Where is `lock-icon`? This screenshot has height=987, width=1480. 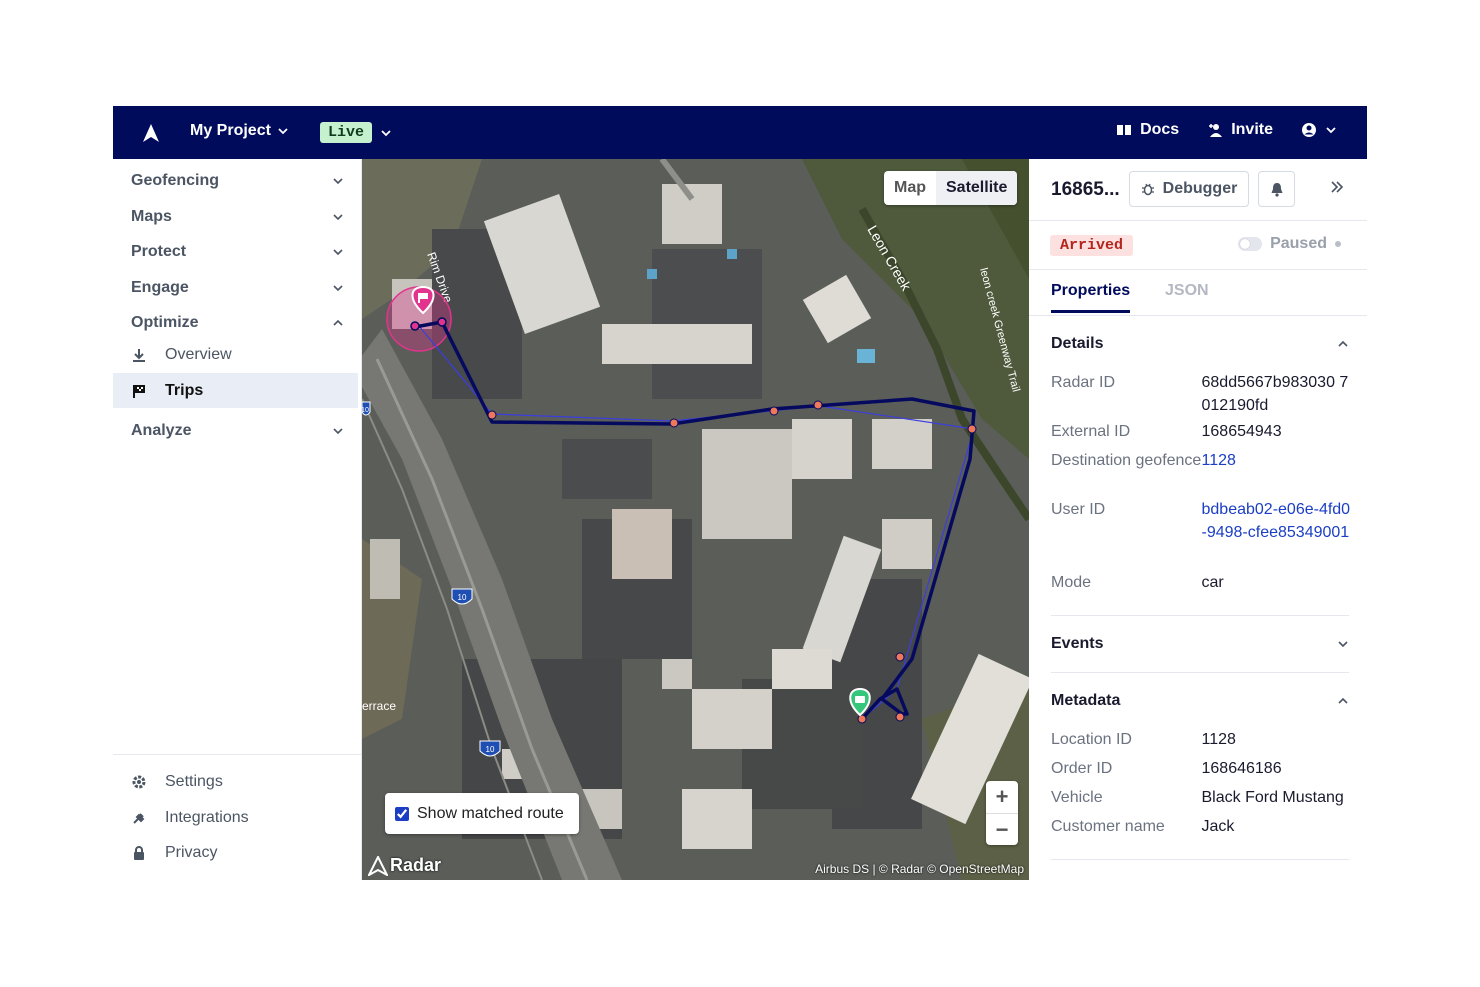
lock-icon is located at coordinates (139, 853).